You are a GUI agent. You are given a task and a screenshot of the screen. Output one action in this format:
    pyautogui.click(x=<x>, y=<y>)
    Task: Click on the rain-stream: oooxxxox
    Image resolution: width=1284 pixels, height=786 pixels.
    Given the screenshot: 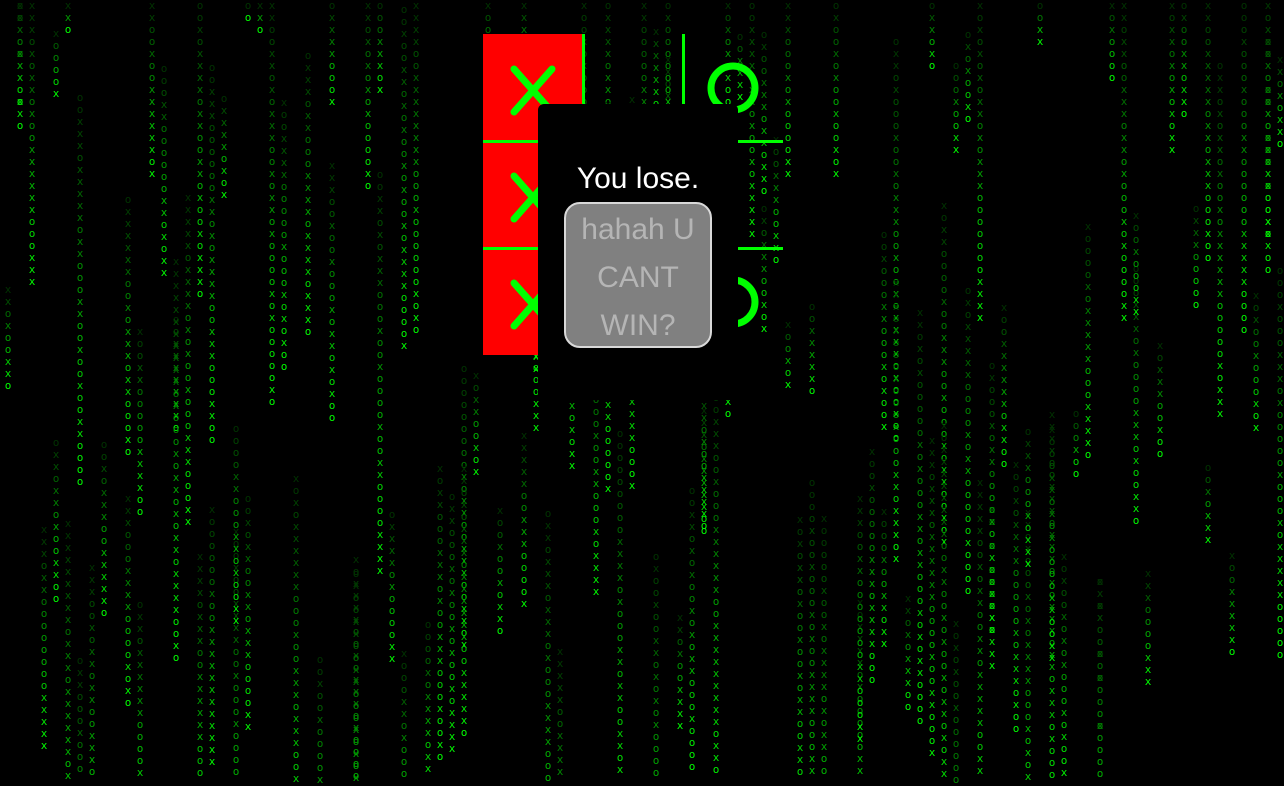 What is the action you would take?
    pyautogui.click(x=380, y=48)
    